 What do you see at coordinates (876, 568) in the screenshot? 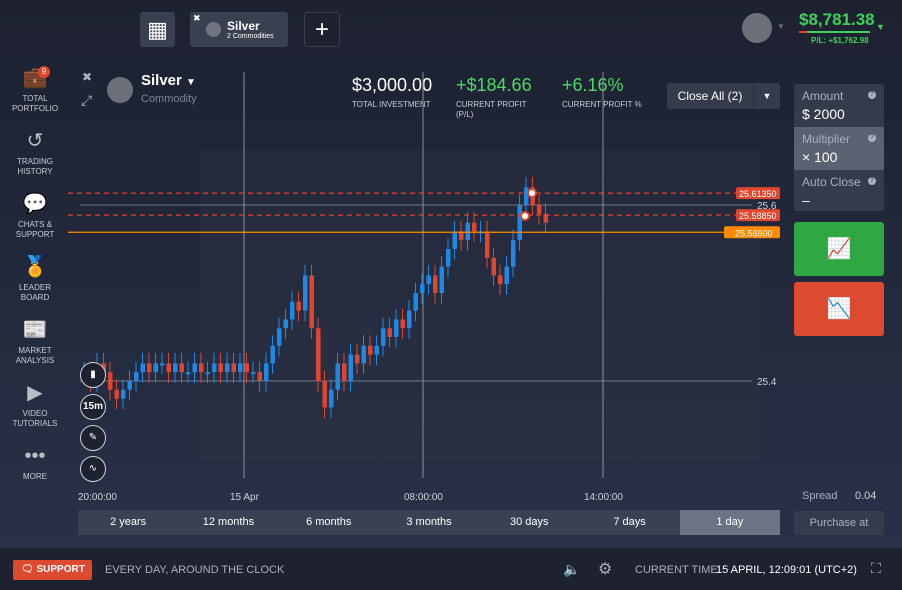
I see `fullscreen-icon: ⛶` at bounding box center [876, 568].